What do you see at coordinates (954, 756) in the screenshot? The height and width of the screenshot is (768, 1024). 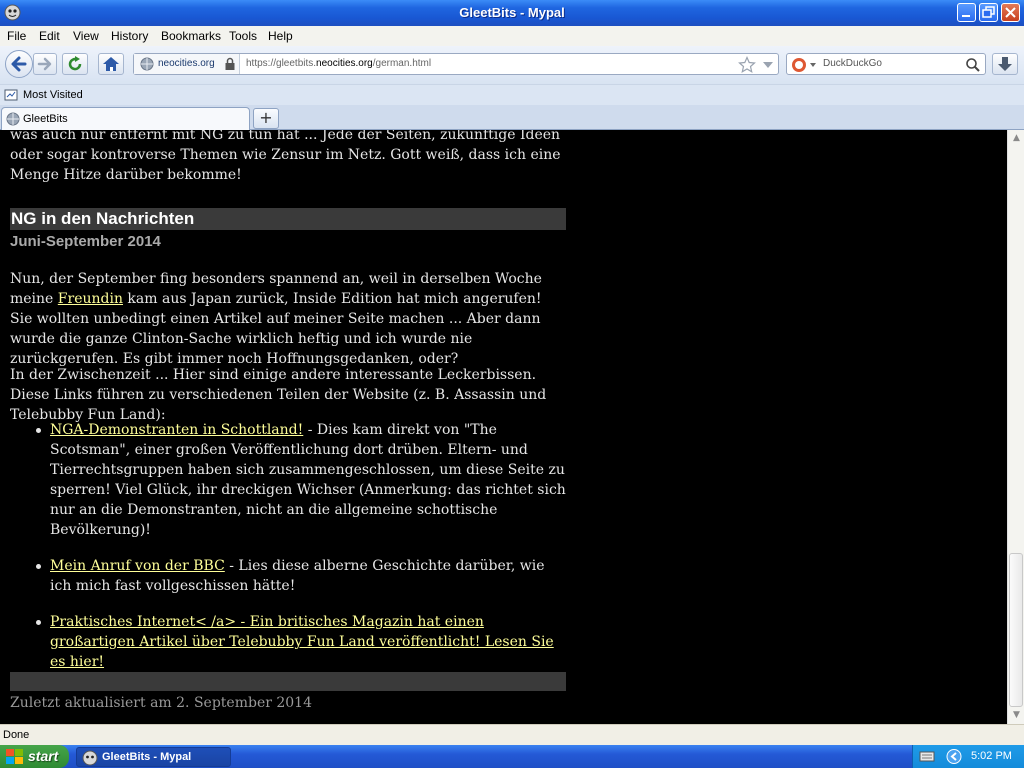 I see `show-hidden-icons-icon` at bounding box center [954, 756].